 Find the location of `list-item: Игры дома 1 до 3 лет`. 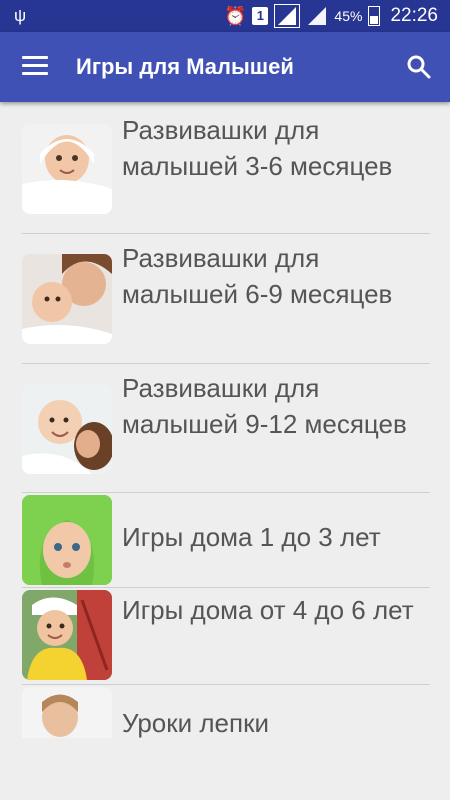

list-item: Игры дома 1 до 3 лет is located at coordinates (225, 540).